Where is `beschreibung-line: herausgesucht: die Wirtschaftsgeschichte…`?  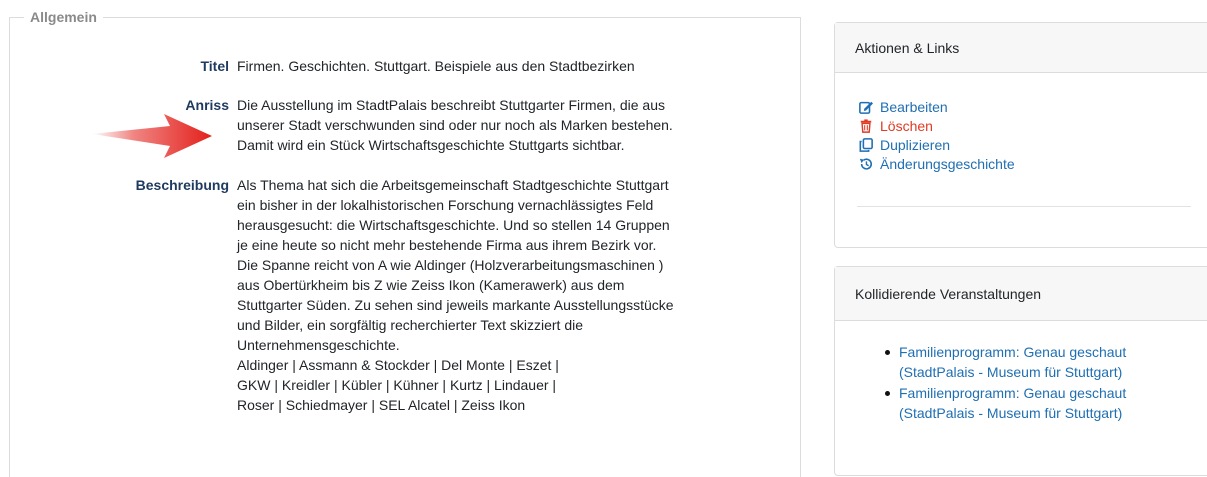
beschreibung-line: herausgesucht: die Wirtschaftsgeschichte… is located at coordinates (453, 225).